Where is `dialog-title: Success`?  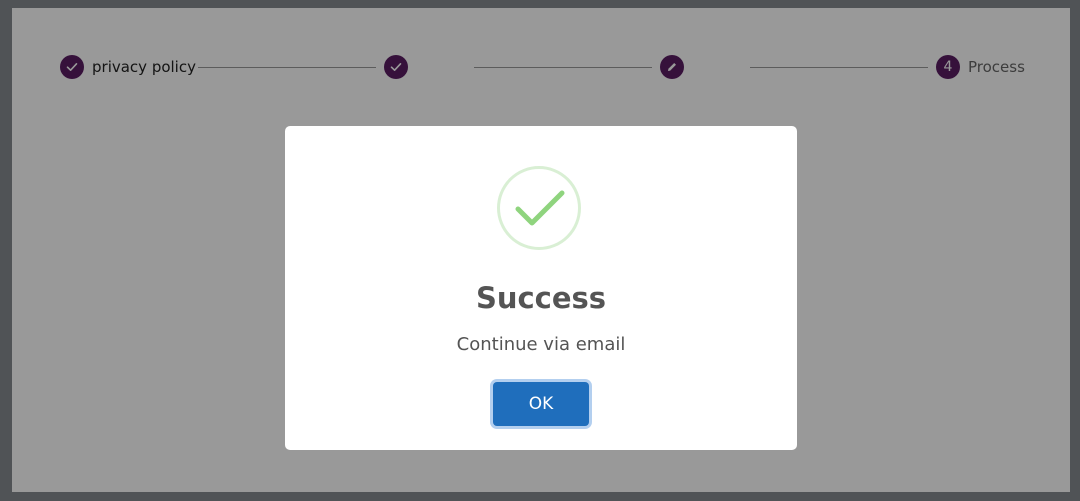 dialog-title: Success is located at coordinates (541, 298).